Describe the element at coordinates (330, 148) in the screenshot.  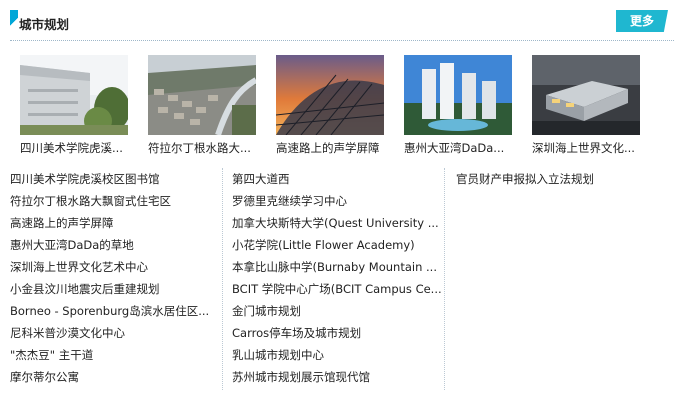
I see `thumbnail-caption: 高速路上的声学屏障` at that location.